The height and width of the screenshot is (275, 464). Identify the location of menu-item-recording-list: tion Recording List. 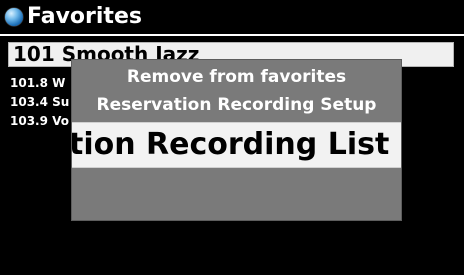
(236, 145).